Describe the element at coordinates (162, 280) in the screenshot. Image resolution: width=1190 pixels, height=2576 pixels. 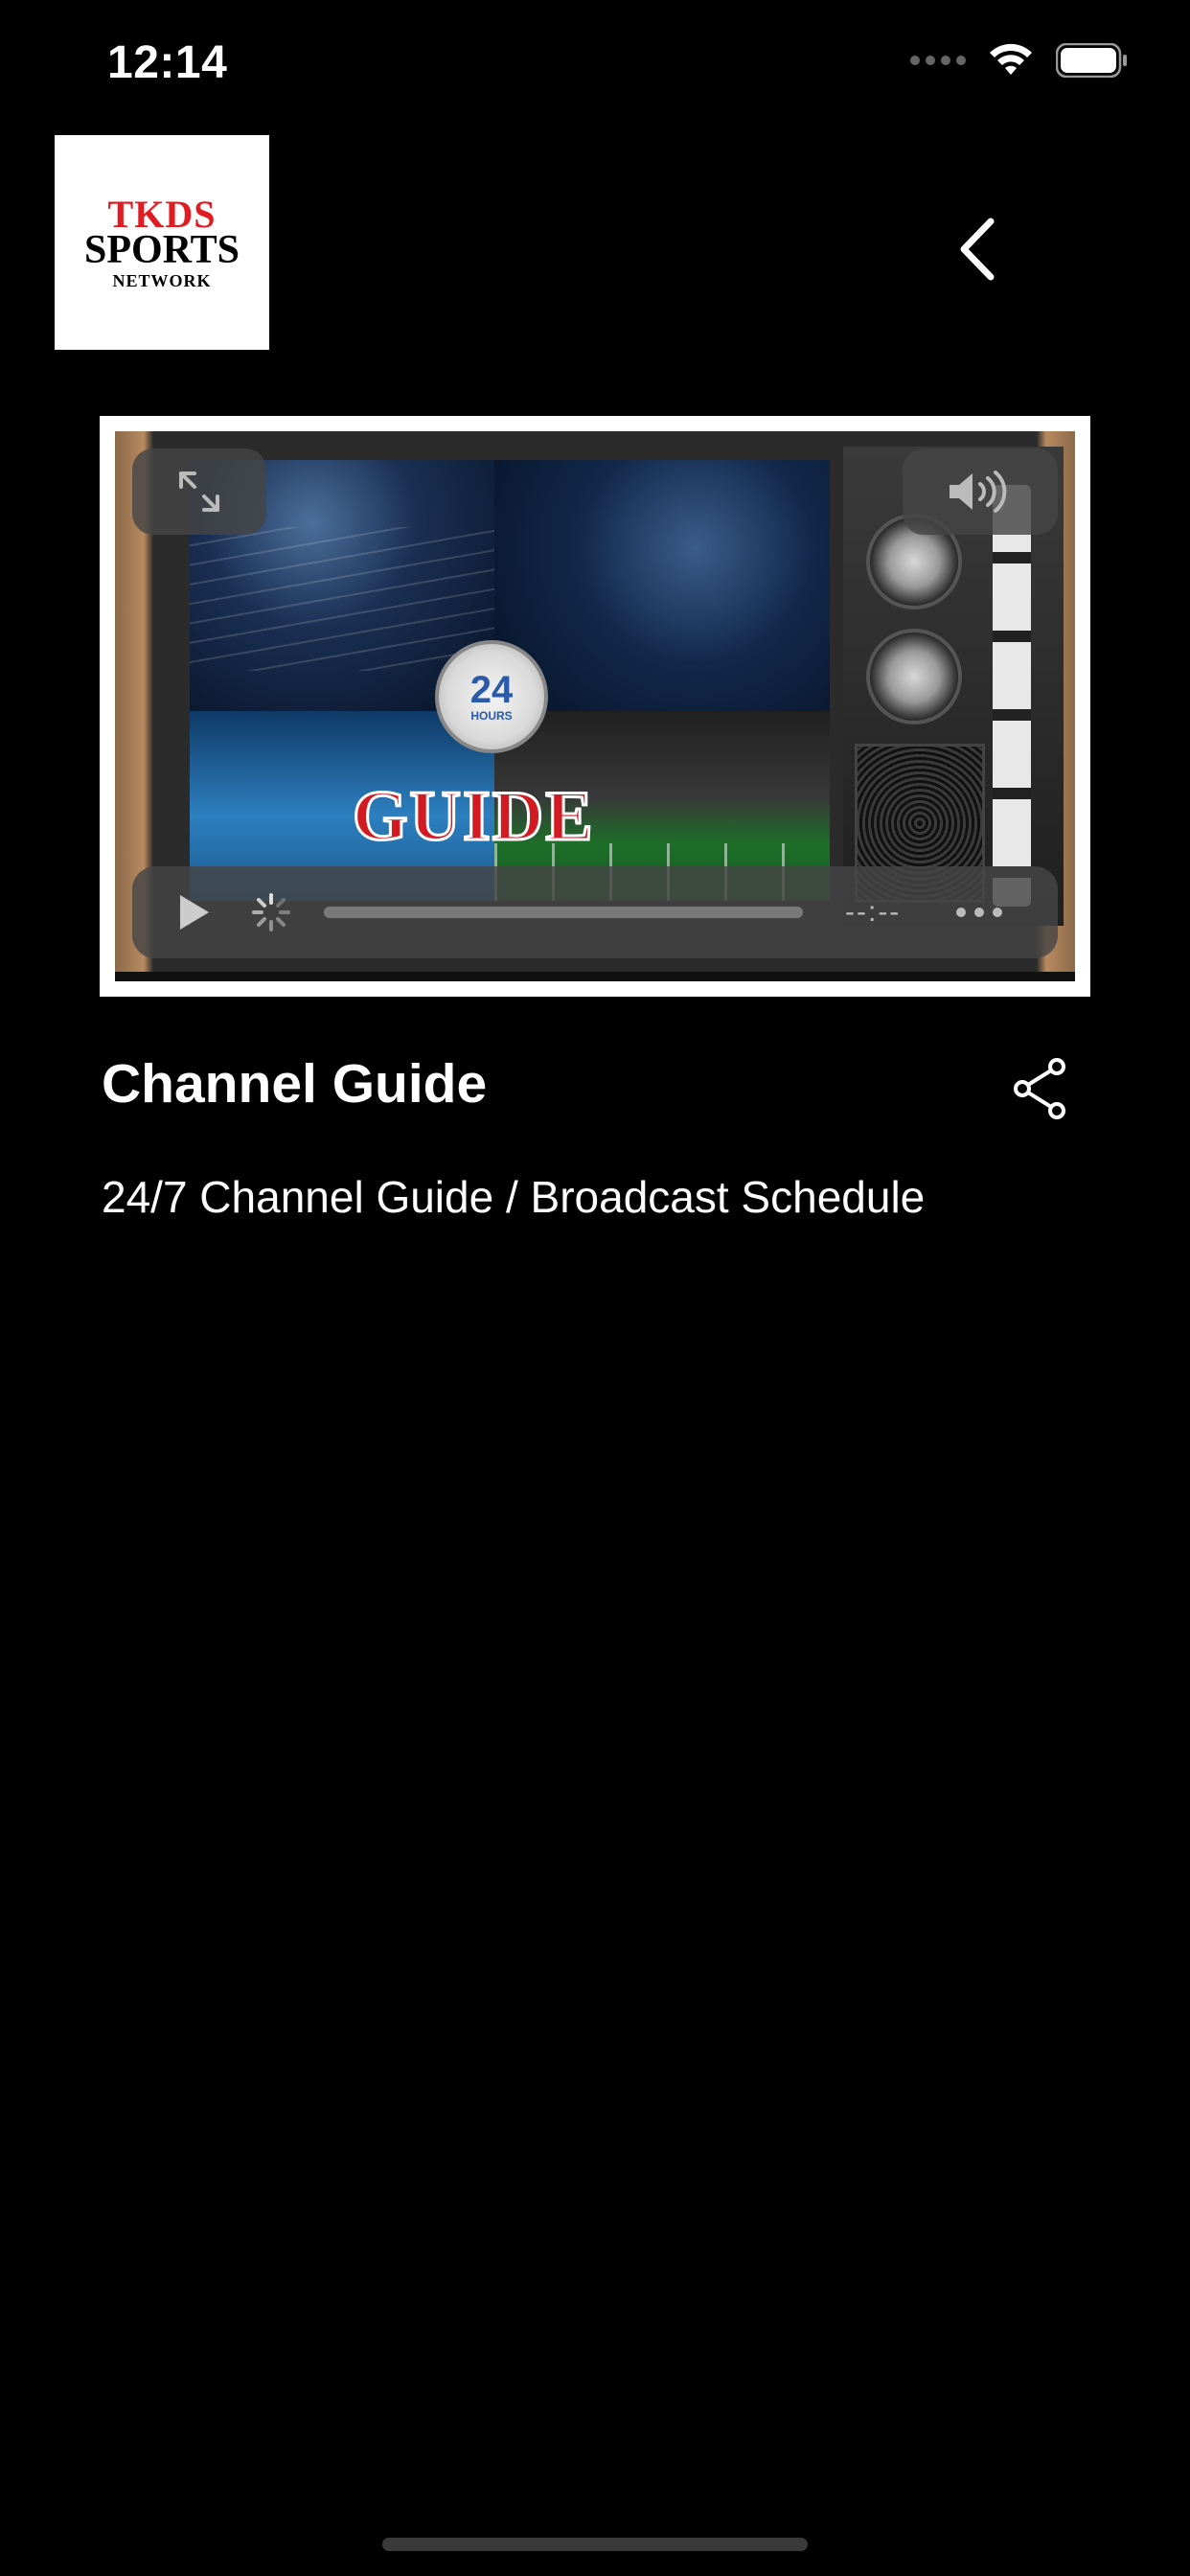
I see `logo-line-3: NETWORK` at that location.